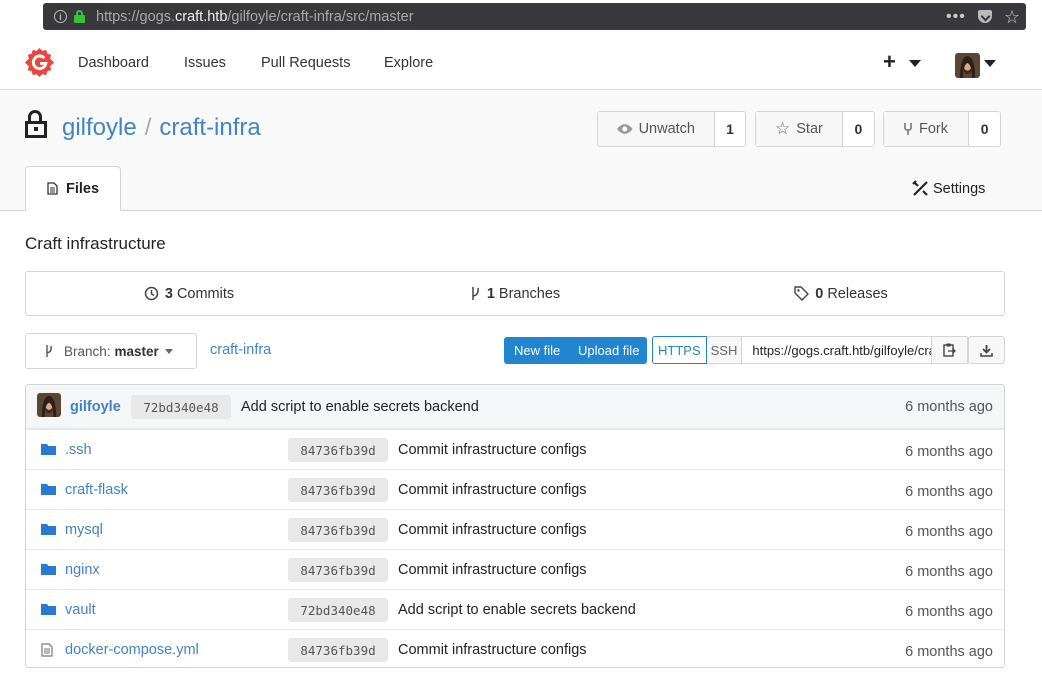 Image resolution: width=1042 pixels, height=697 pixels. What do you see at coordinates (521, 63) in the screenshot?
I see `top-navbar: Dashboard Issues Pull Requests Explore +` at bounding box center [521, 63].